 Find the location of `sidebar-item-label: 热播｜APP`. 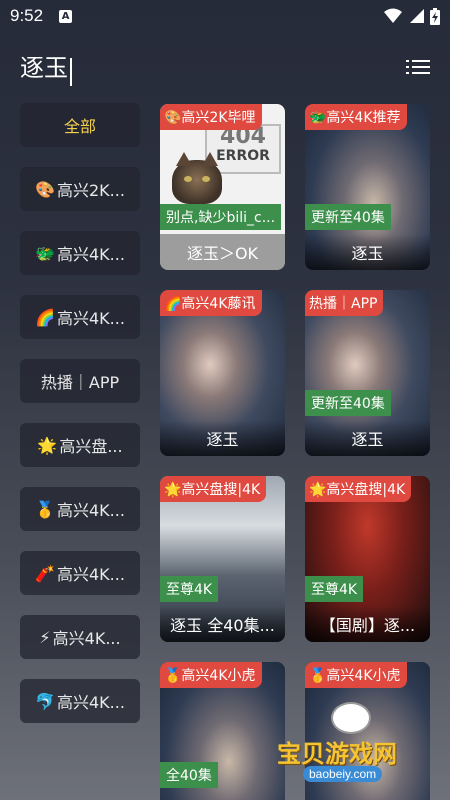

sidebar-item-label: 热播｜APP is located at coordinates (80, 382).